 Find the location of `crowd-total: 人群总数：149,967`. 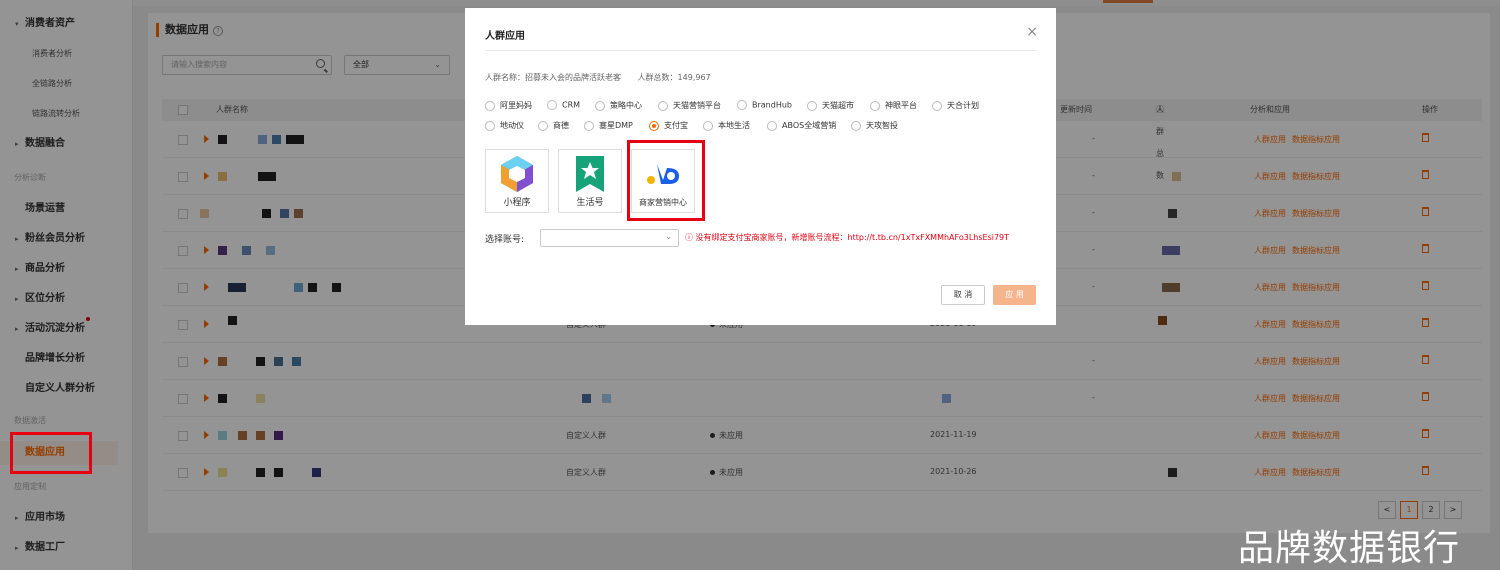

crowd-total: 人群总数：149,967 is located at coordinates (674, 77).